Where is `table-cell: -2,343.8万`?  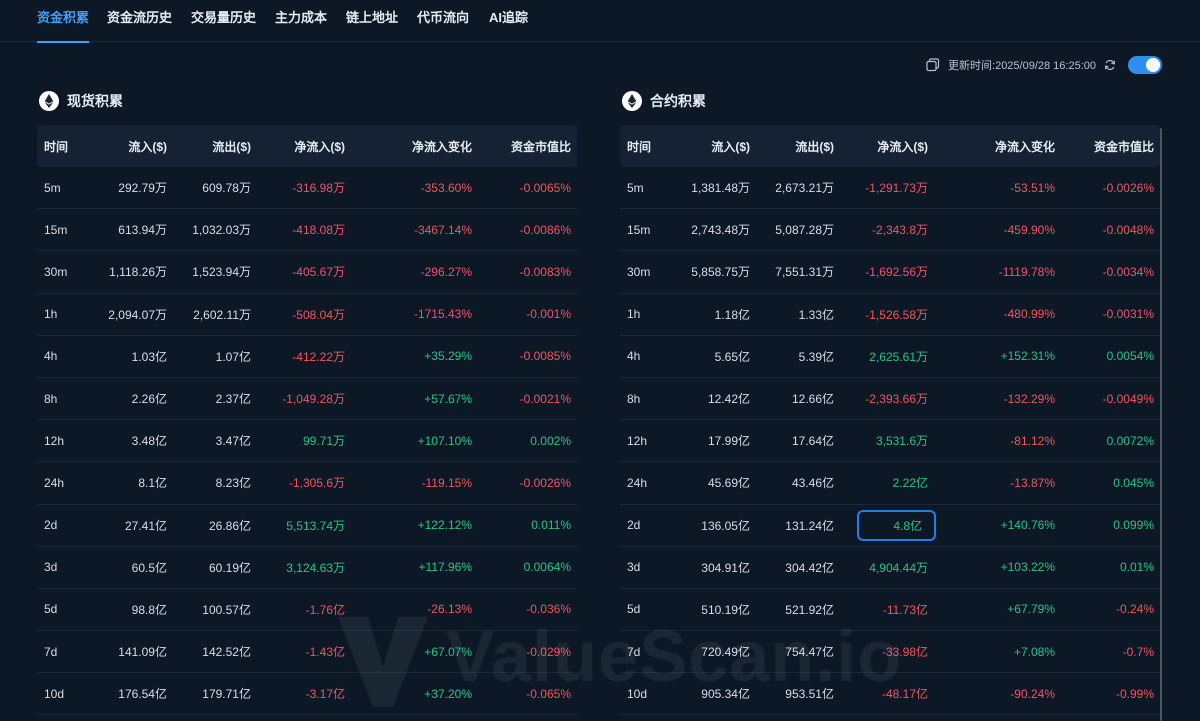
table-cell: -2,343.8万 is located at coordinates (899, 230).